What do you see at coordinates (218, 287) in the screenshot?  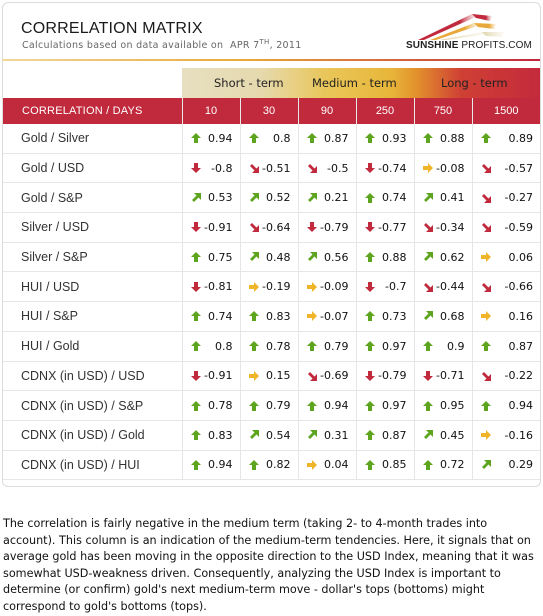 I see `correlation-value: -0.81` at bounding box center [218, 287].